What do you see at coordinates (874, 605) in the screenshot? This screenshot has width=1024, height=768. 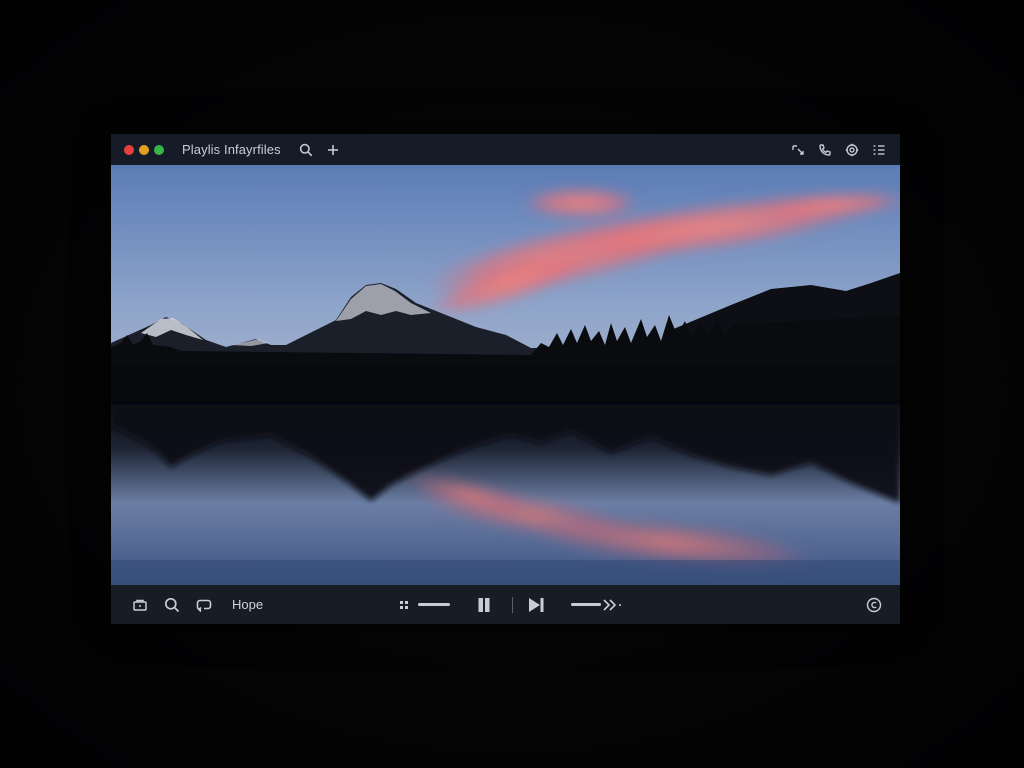 I see `copyright-icon` at bounding box center [874, 605].